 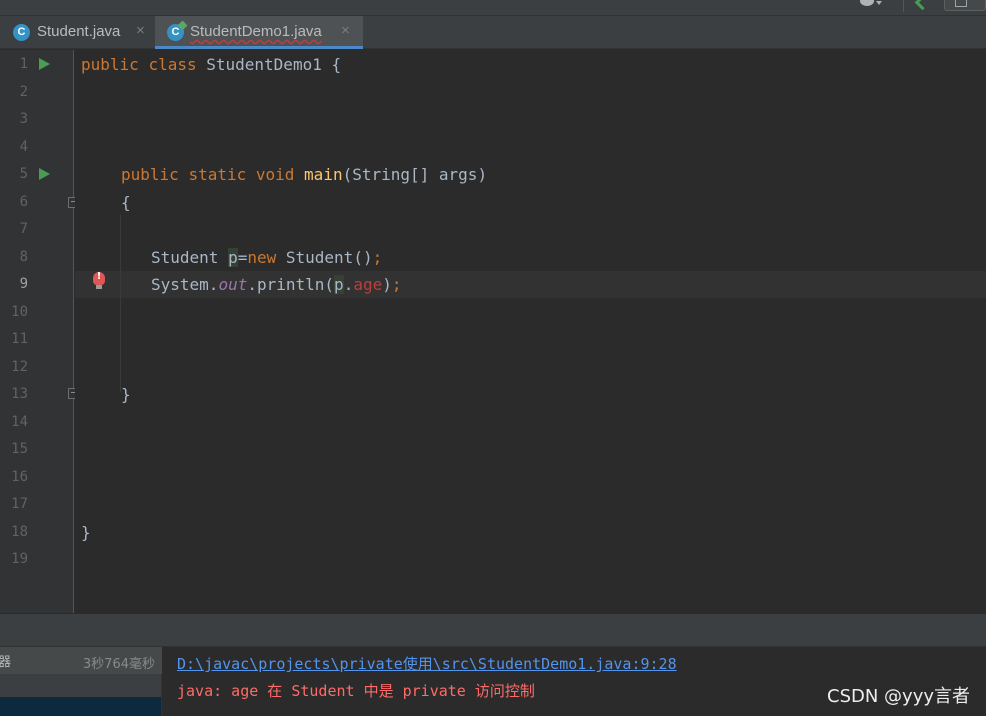 I want to click on code-line-18: }, so click(x=86, y=532).